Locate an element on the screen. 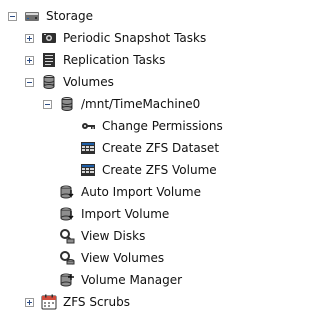 Image resolution: width=320 pixels, height=318 pixels. tree-item-change-permissions: Change Permissions is located at coordinates (151, 126).